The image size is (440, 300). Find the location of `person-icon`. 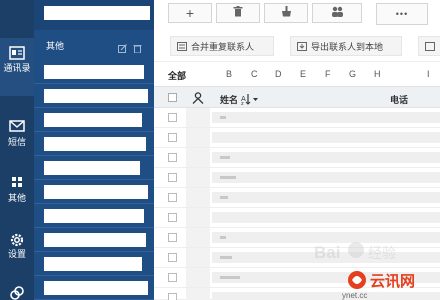

person-icon is located at coordinates (198, 97).